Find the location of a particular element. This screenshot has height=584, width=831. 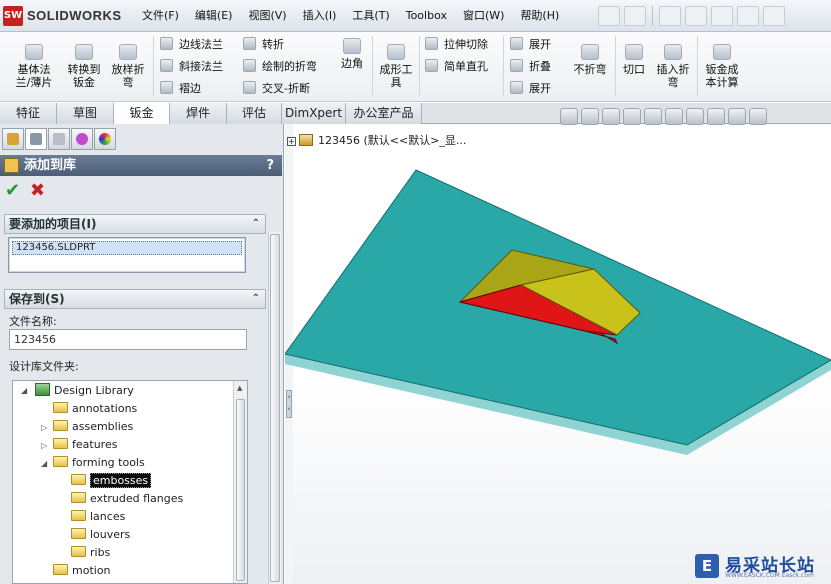

tree-folder-annotations: annotations is located at coordinates (95, 409).